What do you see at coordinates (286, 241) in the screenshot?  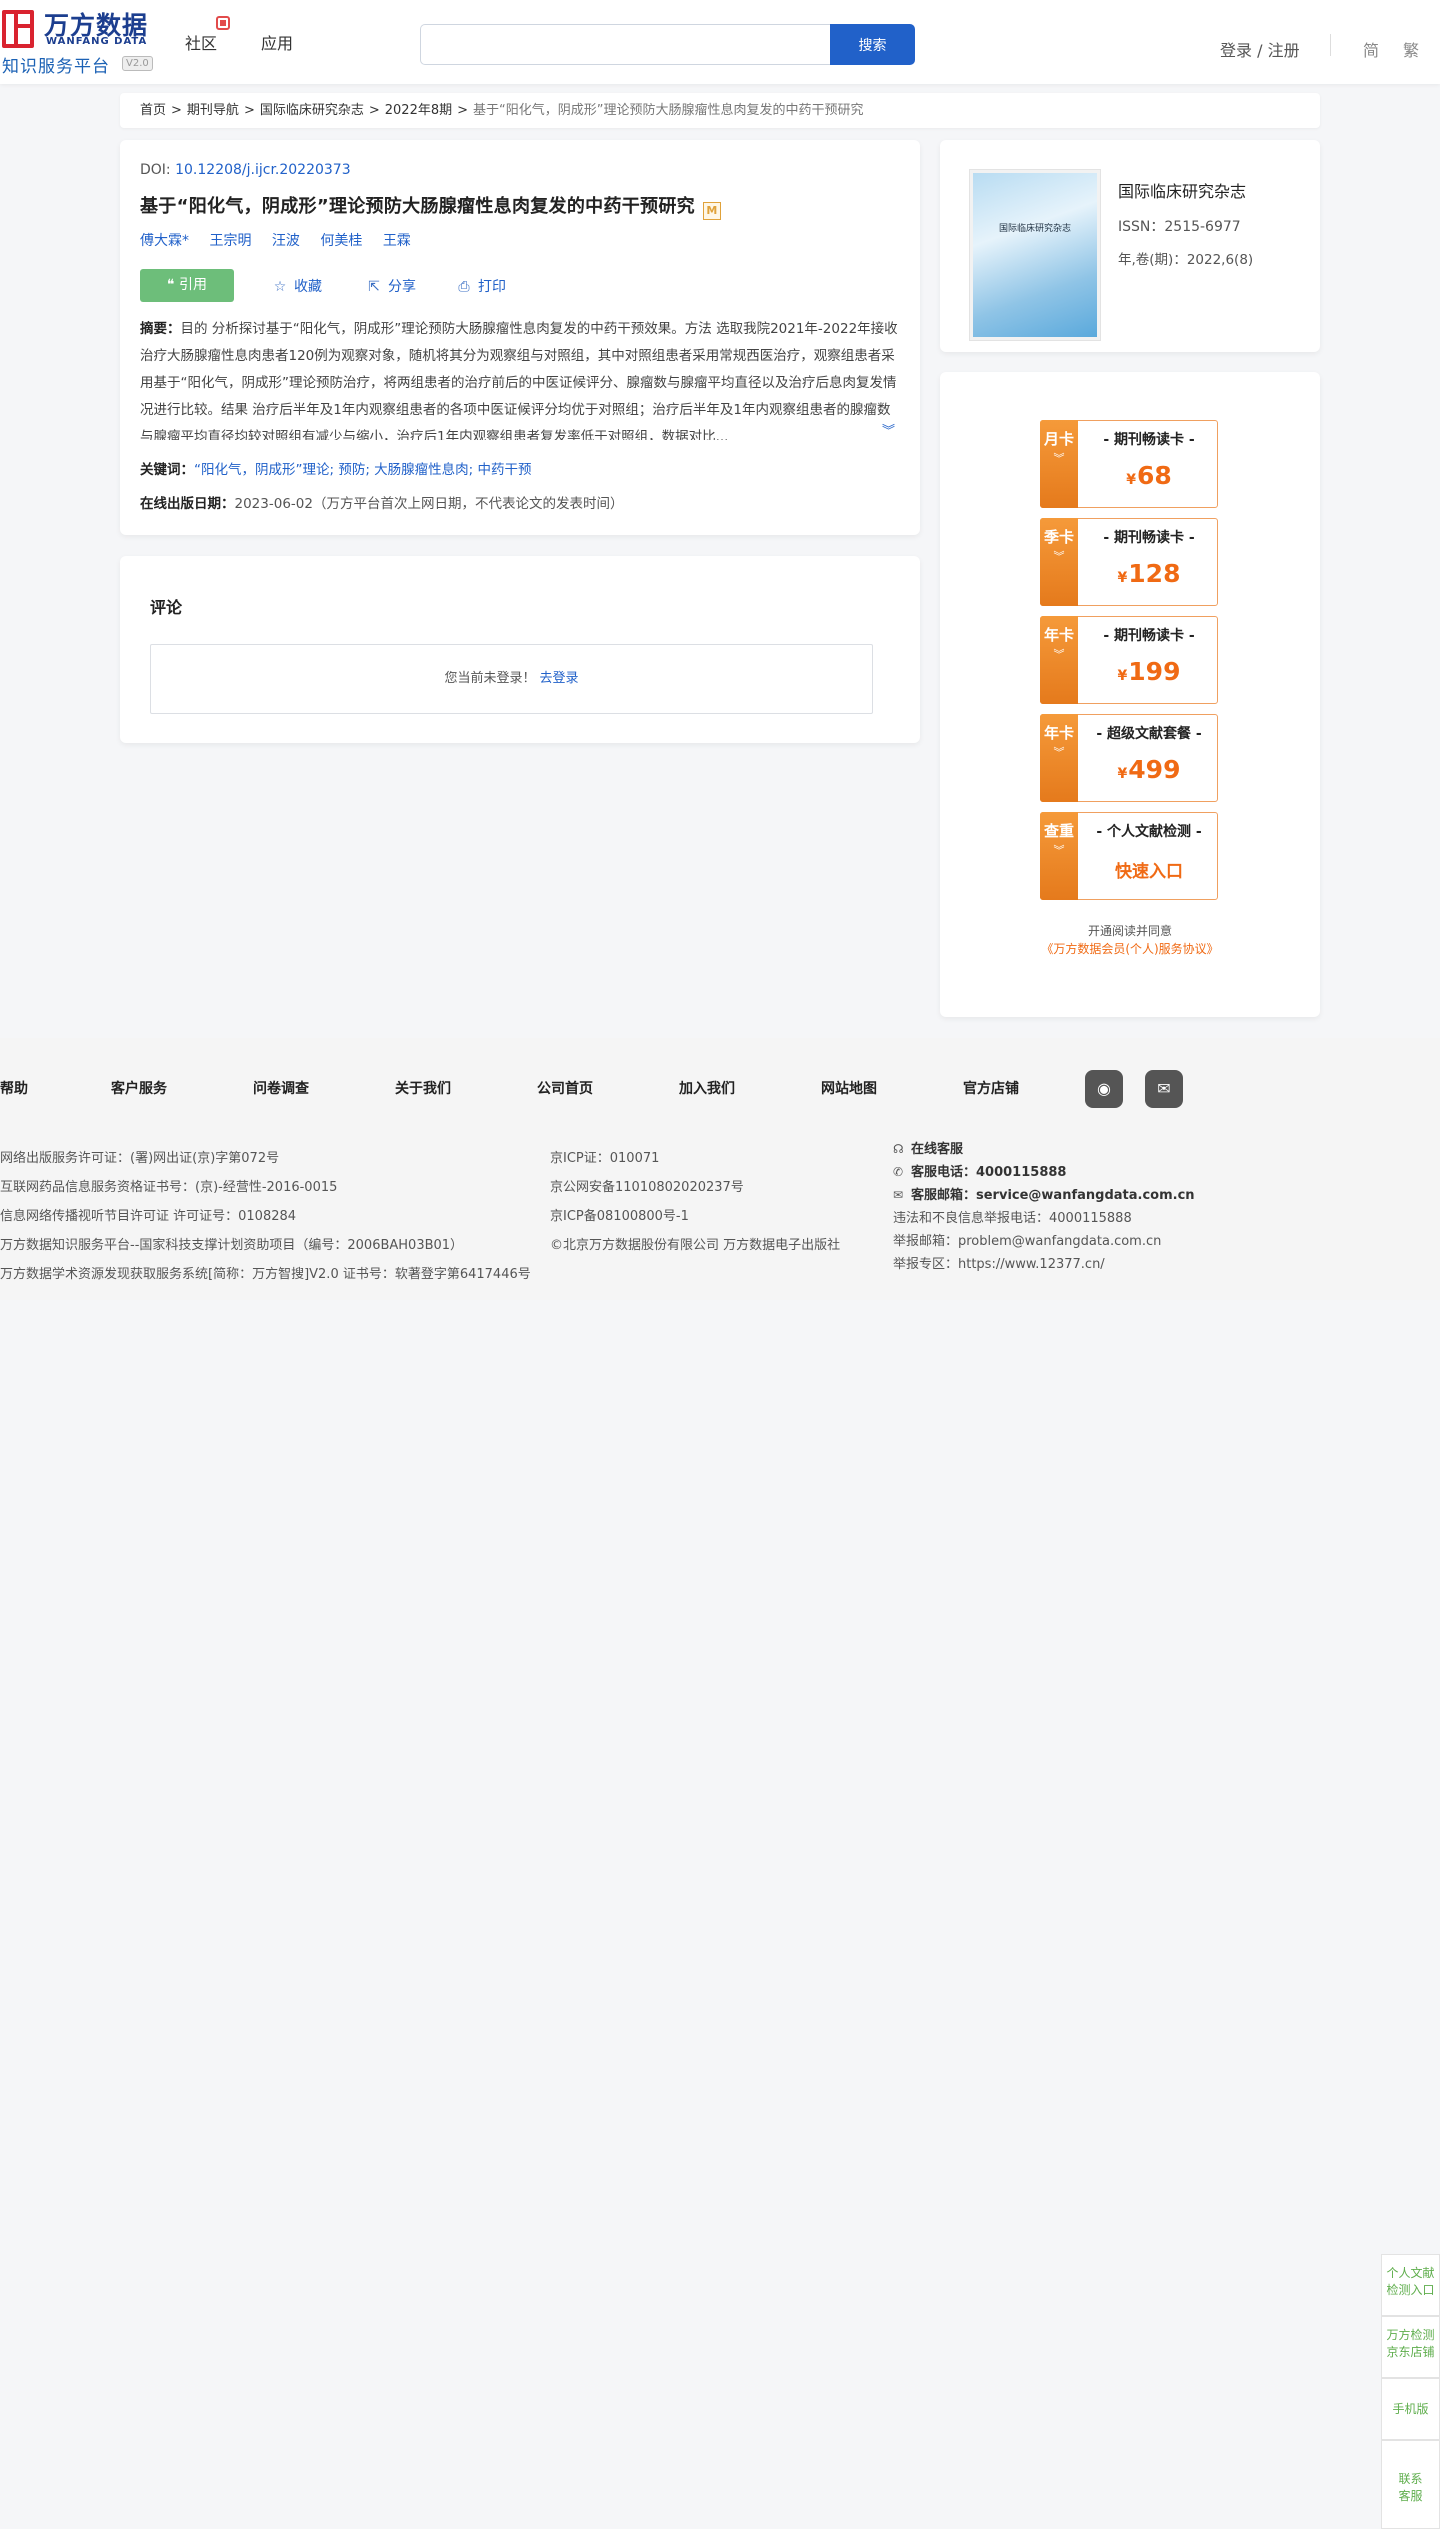 I see `author-link: 汪波` at bounding box center [286, 241].